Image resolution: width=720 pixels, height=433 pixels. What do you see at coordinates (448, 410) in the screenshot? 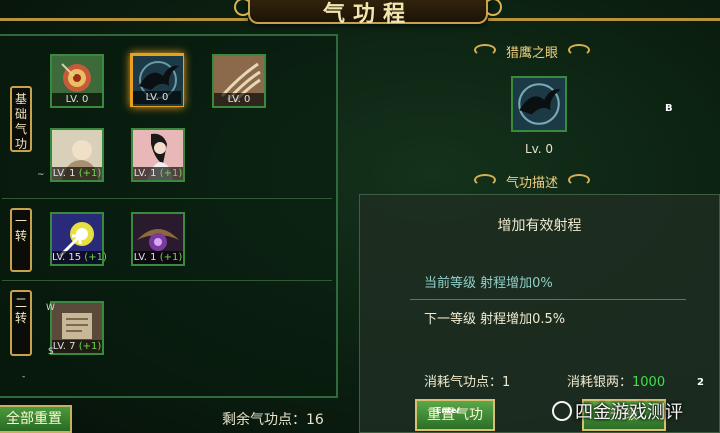
I see `enter-key-hint: Enter` at bounding box center [448, 410].